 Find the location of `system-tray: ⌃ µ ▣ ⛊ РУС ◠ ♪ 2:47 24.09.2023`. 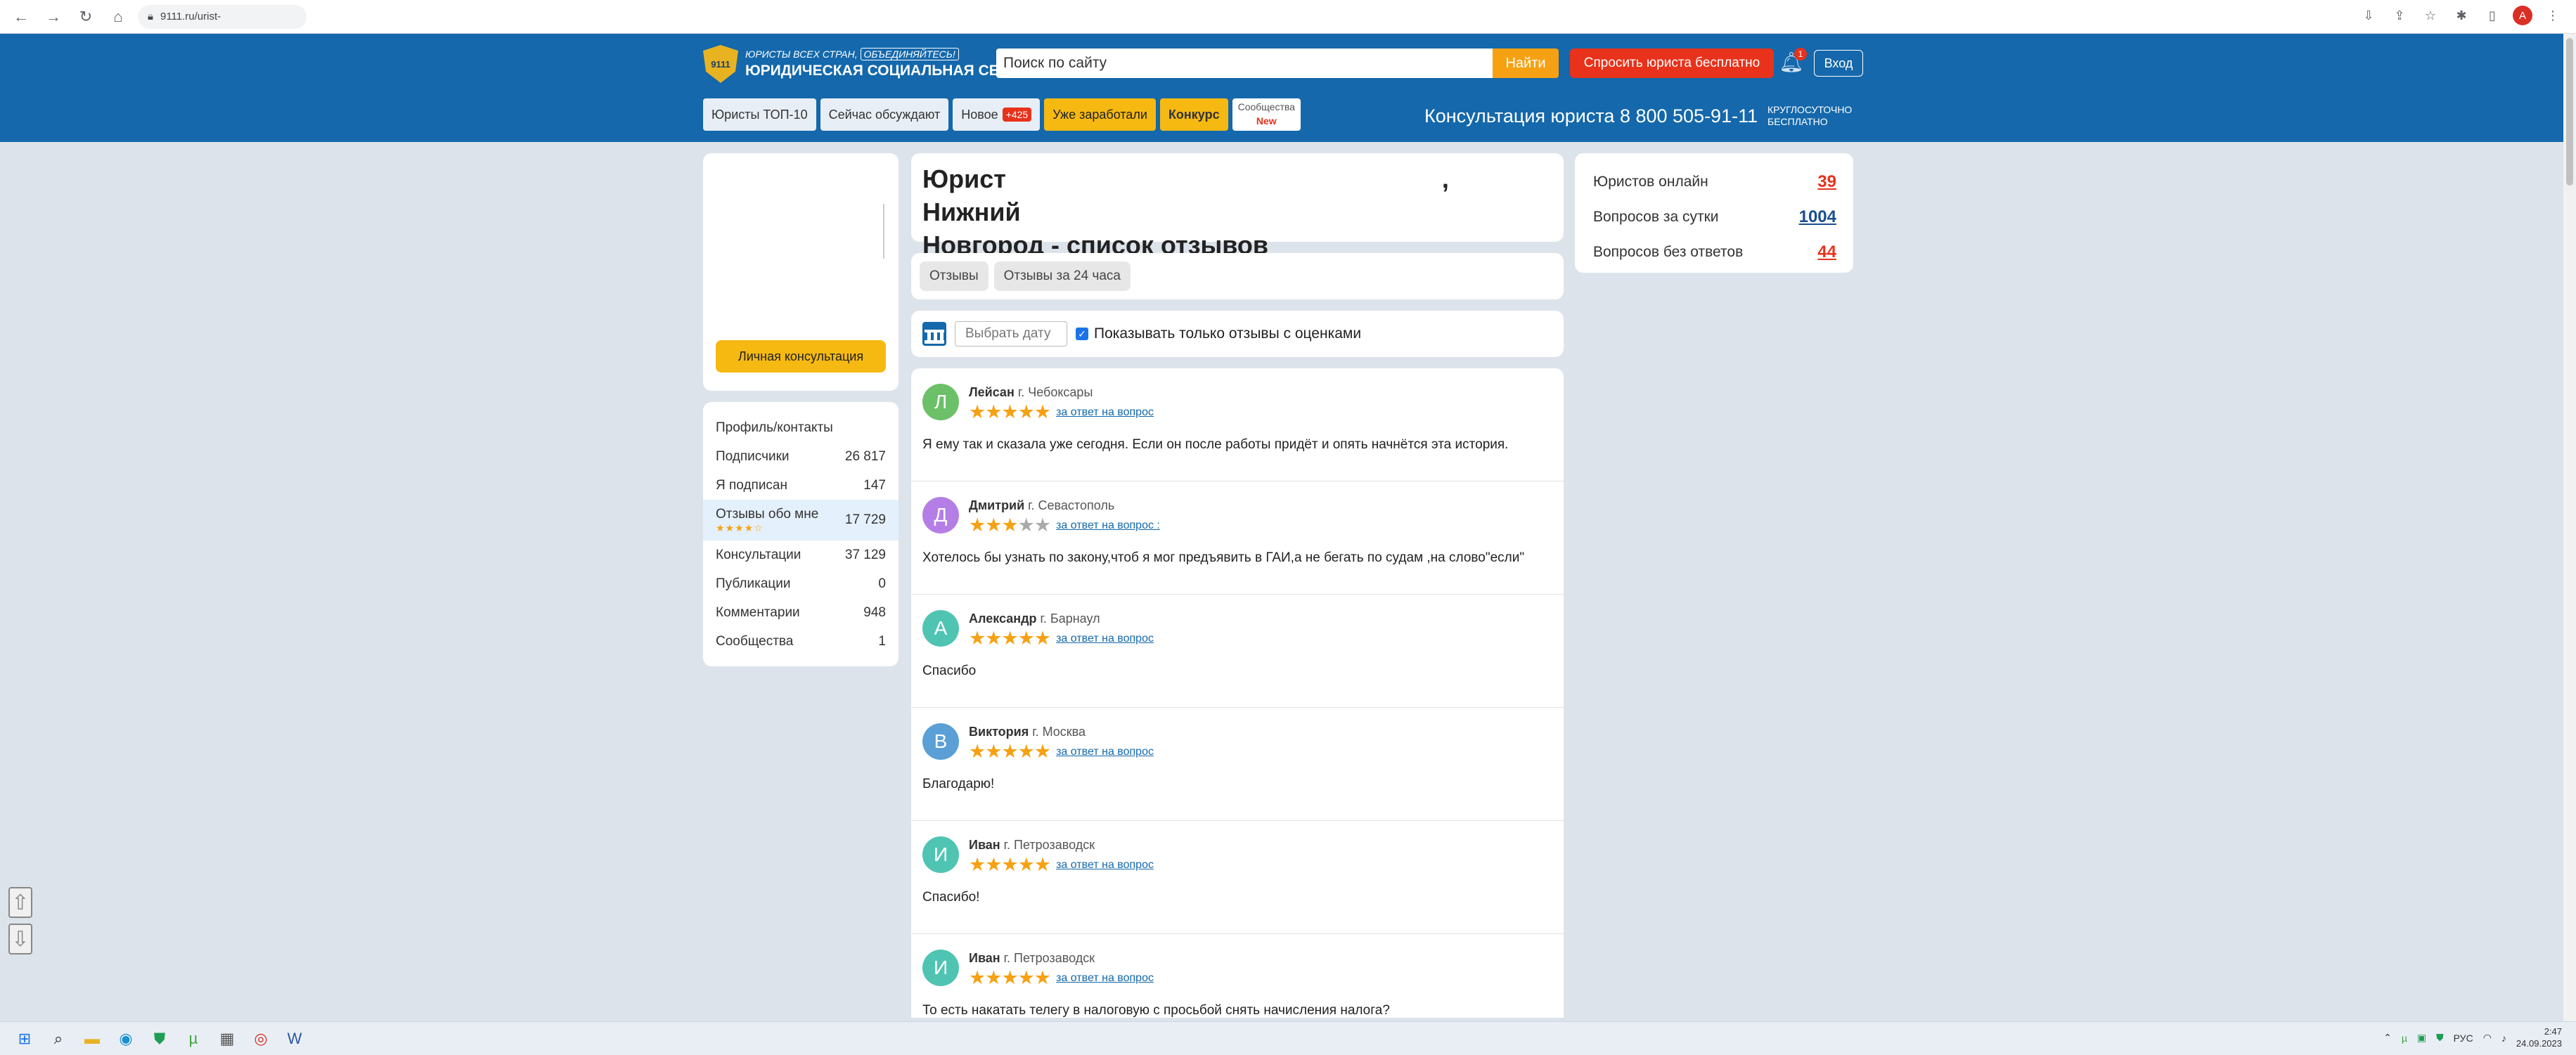

system-tray: ⌃ µ ▣ ⛊ РУС ◠ ♪ 2:47 24.09.2023 is located at coordinates (2472, 1038).